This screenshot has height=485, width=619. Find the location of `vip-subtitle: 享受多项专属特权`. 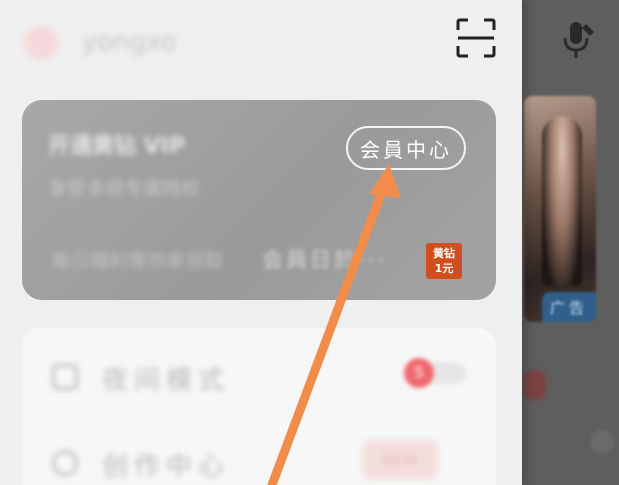

vip-subtitle: 享受多项专属特权 is located at coordinates (124, 189).